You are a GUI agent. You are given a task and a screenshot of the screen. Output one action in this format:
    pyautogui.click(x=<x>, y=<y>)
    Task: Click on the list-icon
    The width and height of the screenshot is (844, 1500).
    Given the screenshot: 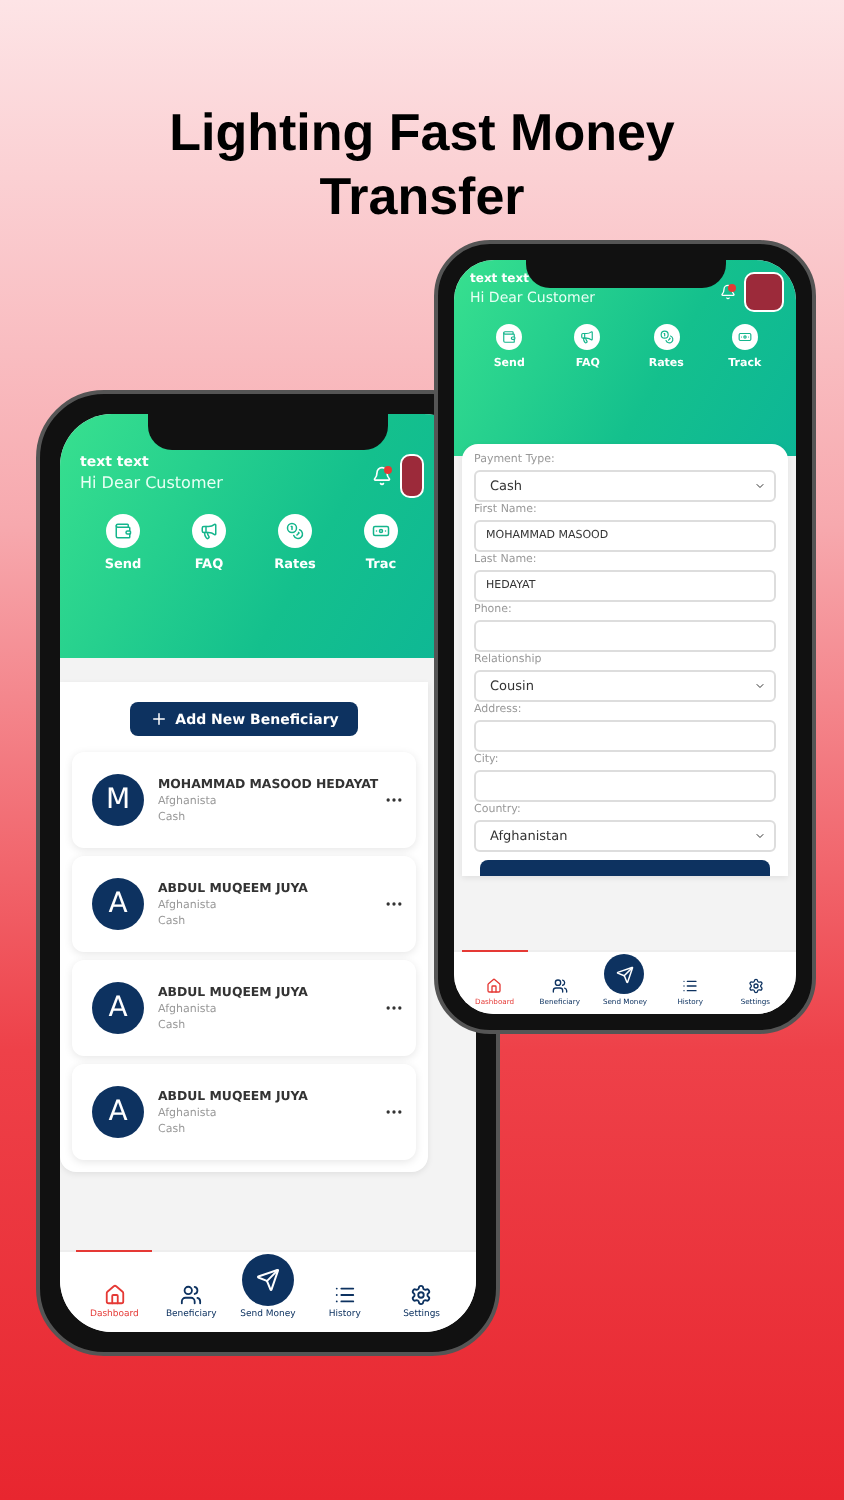 What is the action you would take?
    pyautogui.click(x=690, y=986)
    